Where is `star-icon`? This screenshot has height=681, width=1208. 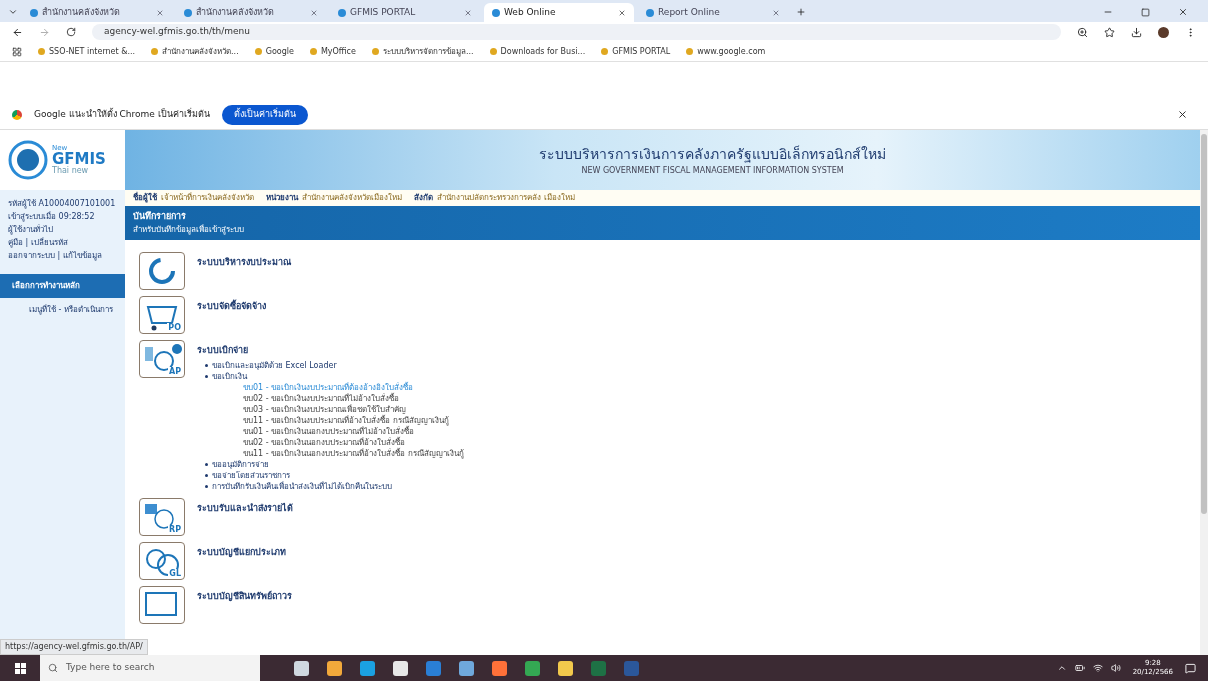 star-icon is located at coordinates (1109, 32).